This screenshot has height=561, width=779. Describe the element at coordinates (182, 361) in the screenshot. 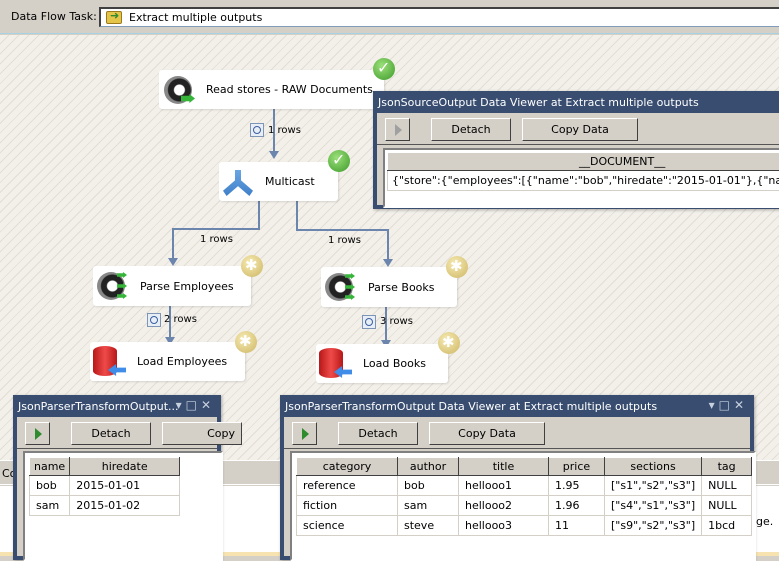

I see `node-label: Load Employees` at that location.